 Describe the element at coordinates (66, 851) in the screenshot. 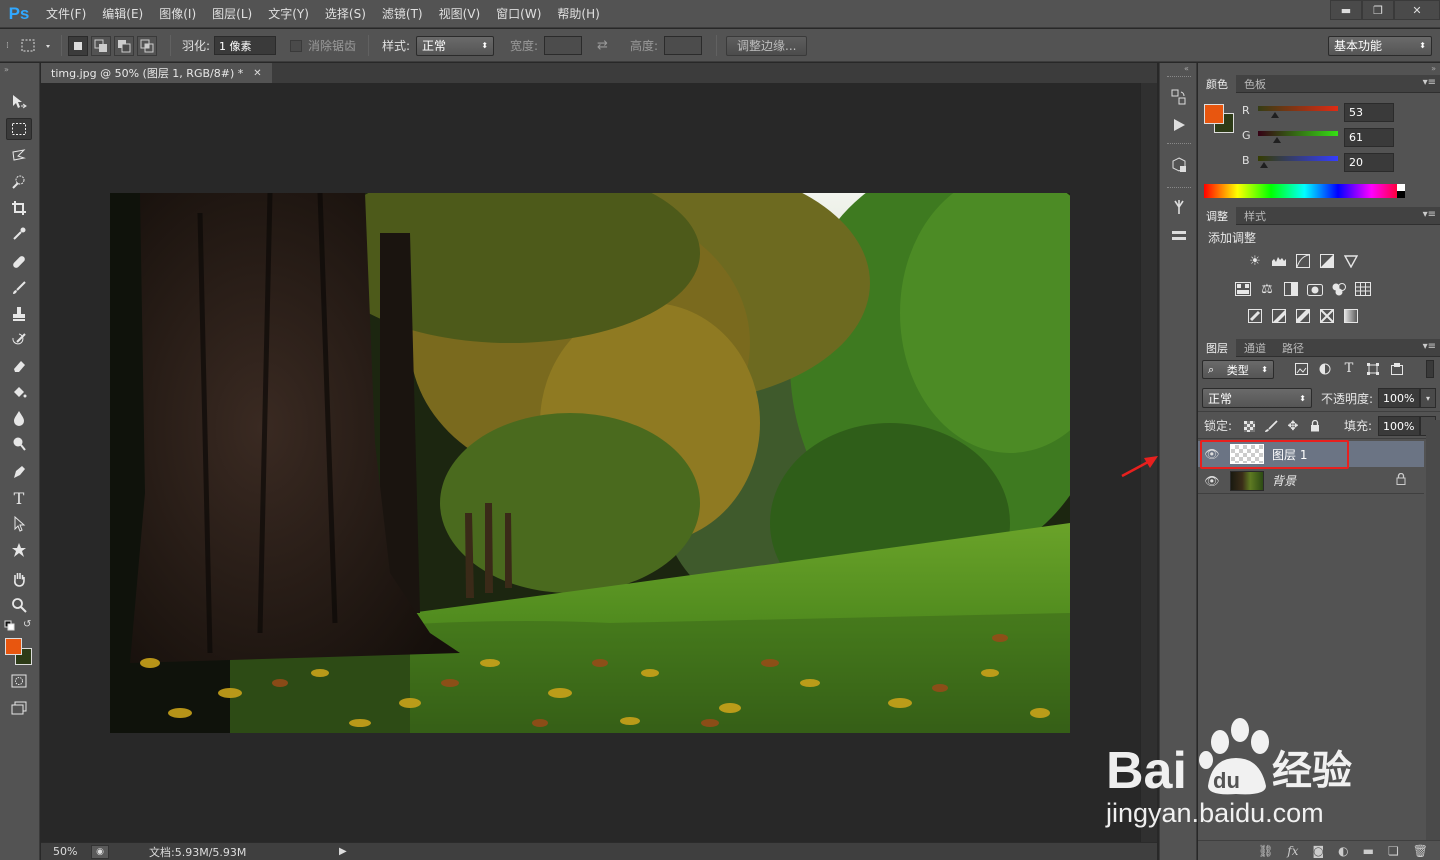

I see `zoom-level: 50%` at that location.